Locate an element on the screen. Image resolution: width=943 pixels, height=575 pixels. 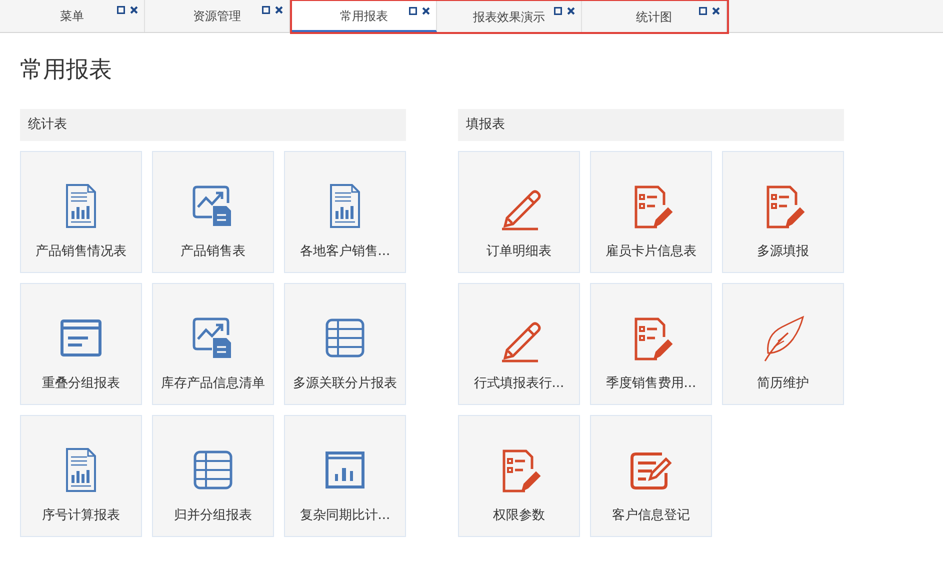
section-header: 填报表 is located at coordinates (651, 125).